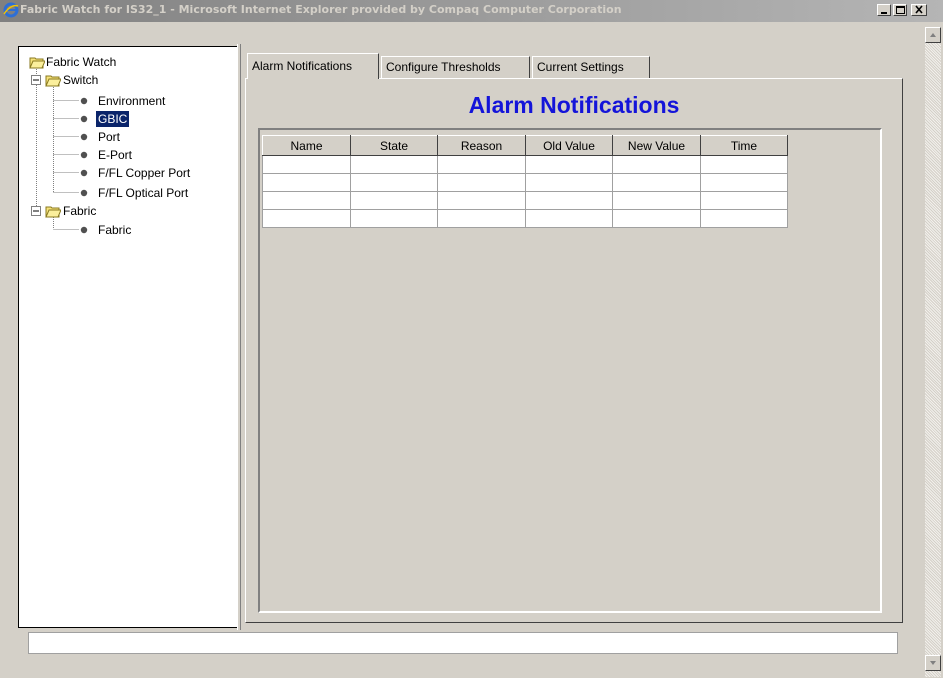 Image resolution: width=943 pixels, height=678 pixels. I want to click on scroll-down-button, so click(933, 663).